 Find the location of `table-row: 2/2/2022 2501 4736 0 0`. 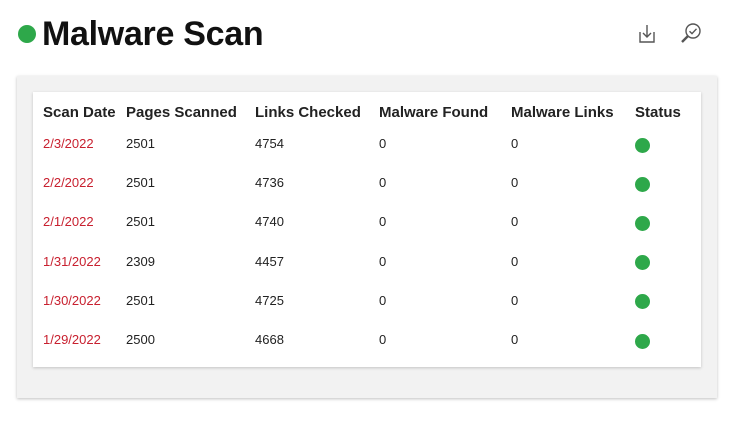

table-row: 2/2/2022 2501 4736 0 0 is located at coordinates (367, 182).